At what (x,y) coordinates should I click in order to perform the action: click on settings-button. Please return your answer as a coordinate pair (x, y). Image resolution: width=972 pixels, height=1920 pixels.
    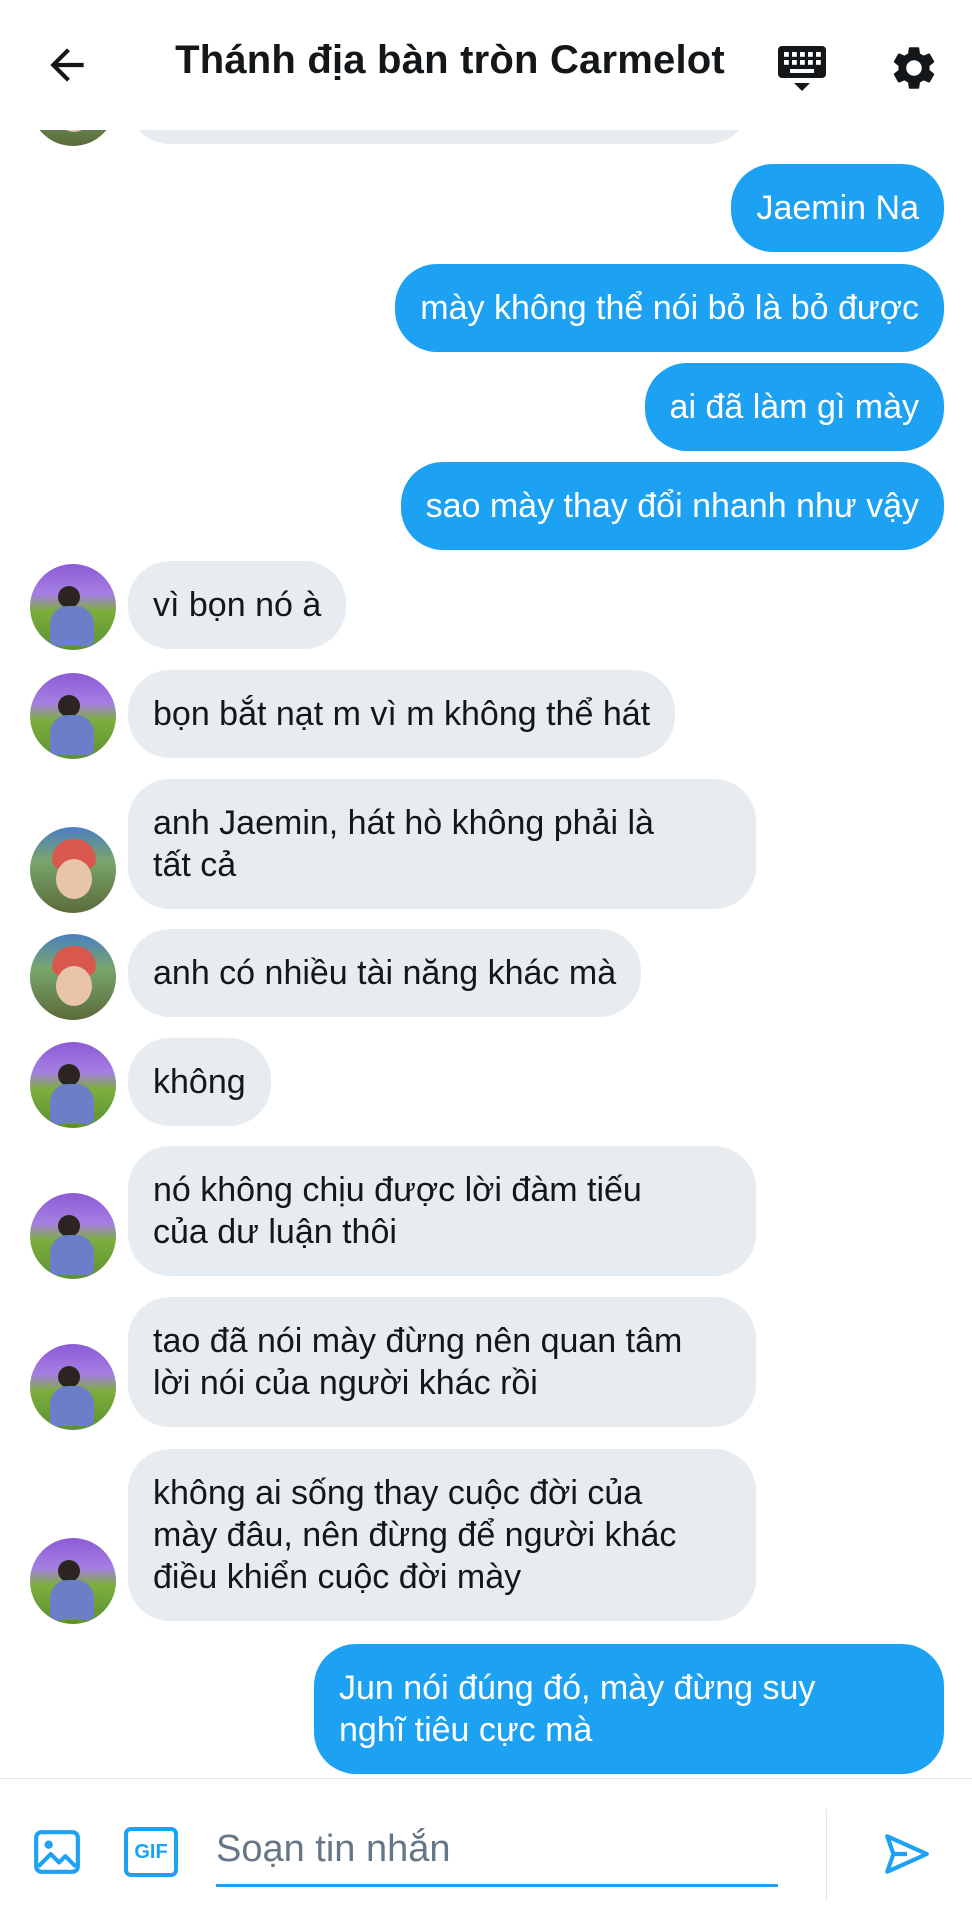
    Looking at the image, I should click on (914, 68).